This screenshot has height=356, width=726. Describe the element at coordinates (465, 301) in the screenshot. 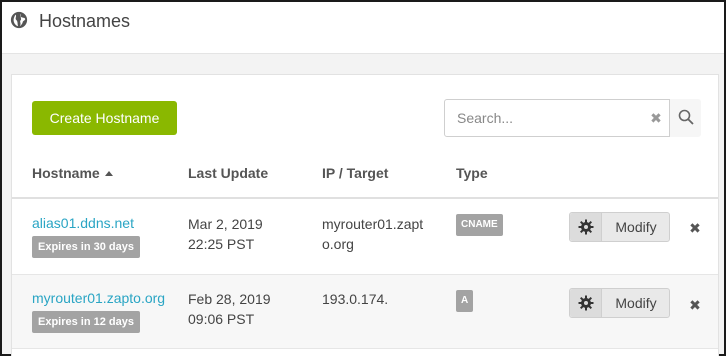

I see `type-badge: A` at that location.